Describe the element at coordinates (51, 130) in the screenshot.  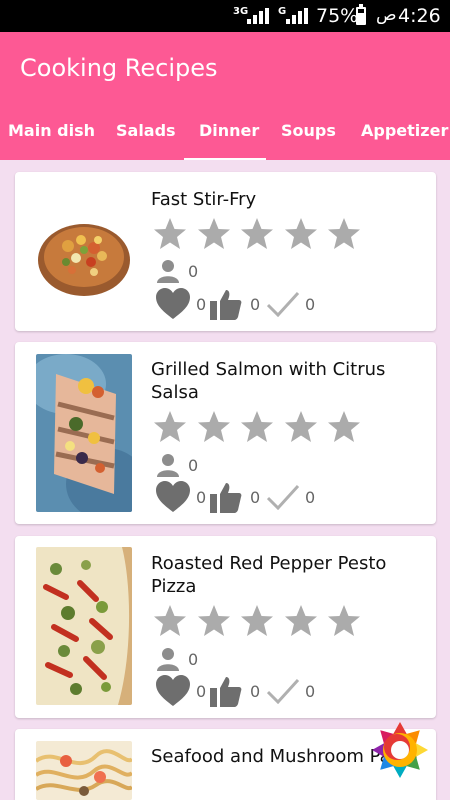
I see `tab-main-dish: Main dish` at that location.